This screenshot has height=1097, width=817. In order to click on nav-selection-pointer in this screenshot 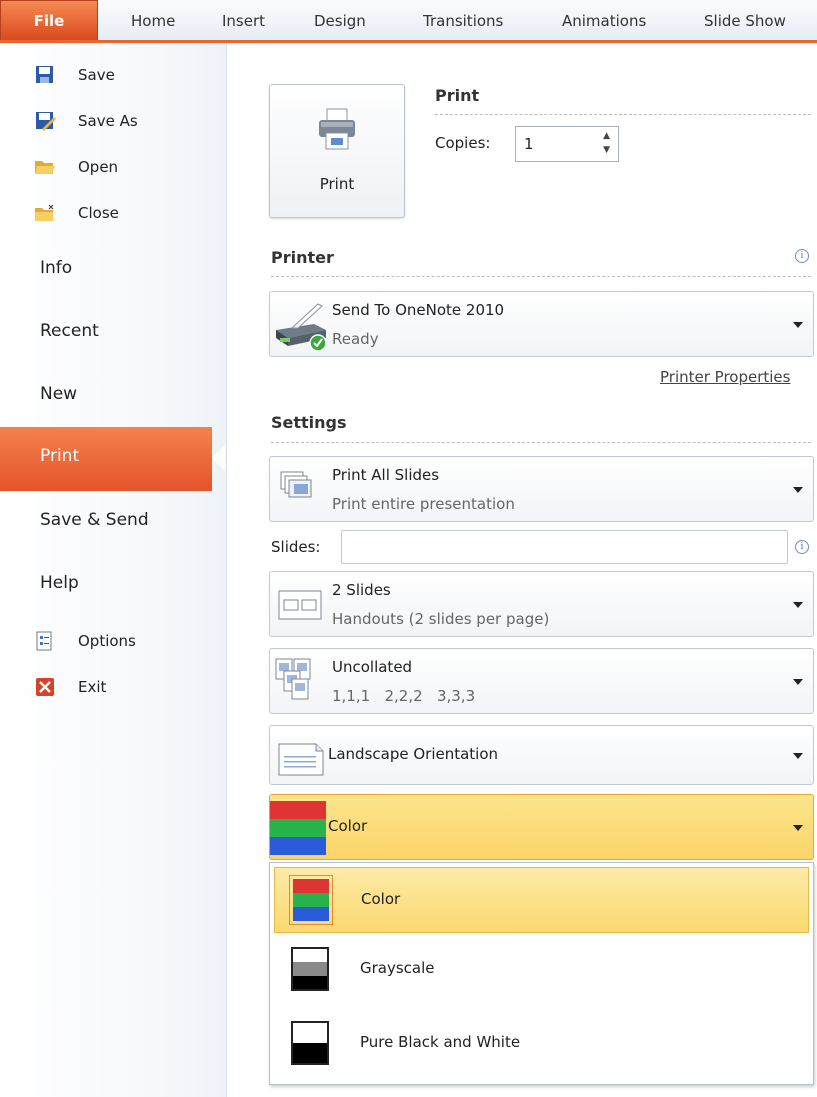, I will do `click(218, 458)`.